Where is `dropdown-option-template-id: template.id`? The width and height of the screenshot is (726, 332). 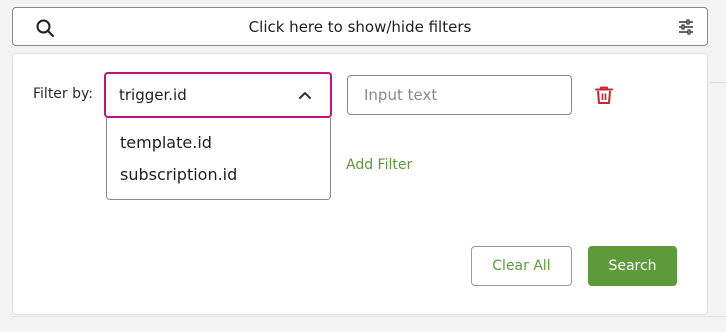 dropdown-option-template-id: template.id is located at coordinates (166, 142).